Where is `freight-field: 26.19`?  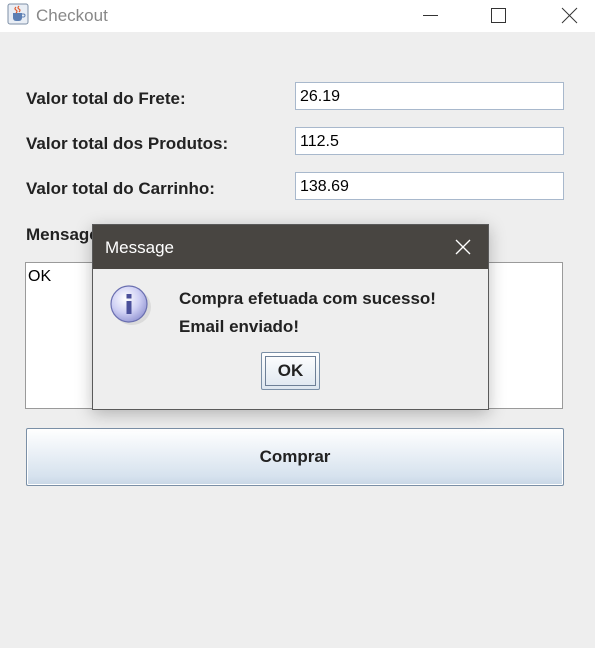 freight-field: 26.19 is located at coordinates (429, 96).